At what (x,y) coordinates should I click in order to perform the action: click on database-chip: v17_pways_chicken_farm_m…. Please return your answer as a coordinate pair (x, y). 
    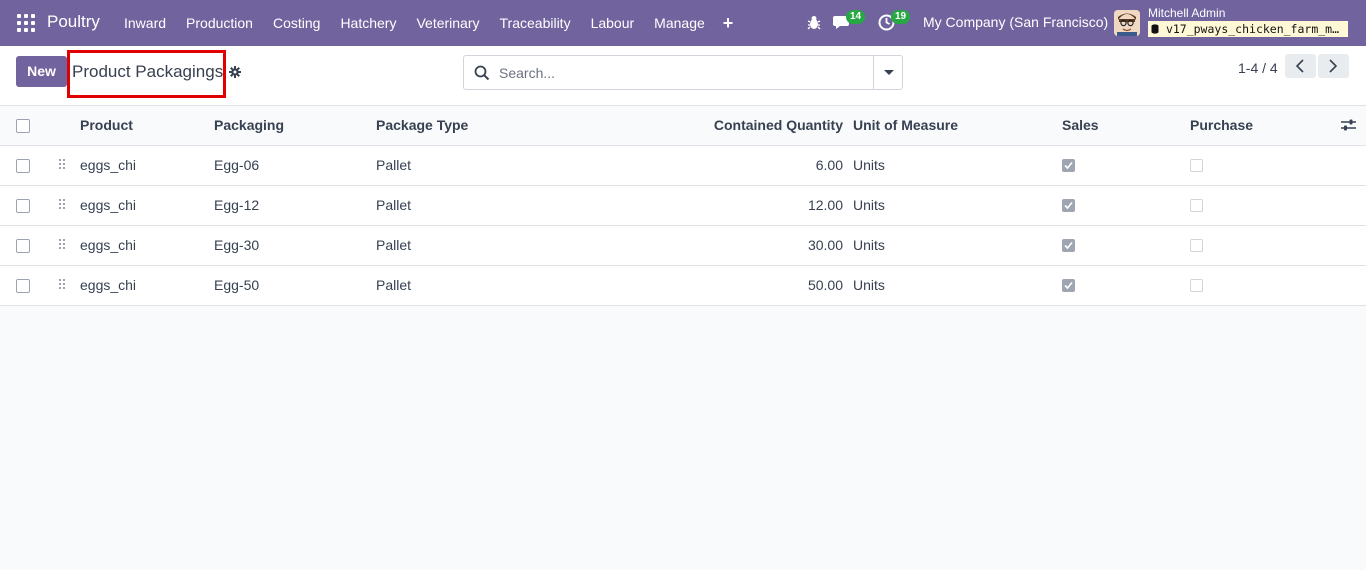
    Looking at the image, I should click on (1248, 29).